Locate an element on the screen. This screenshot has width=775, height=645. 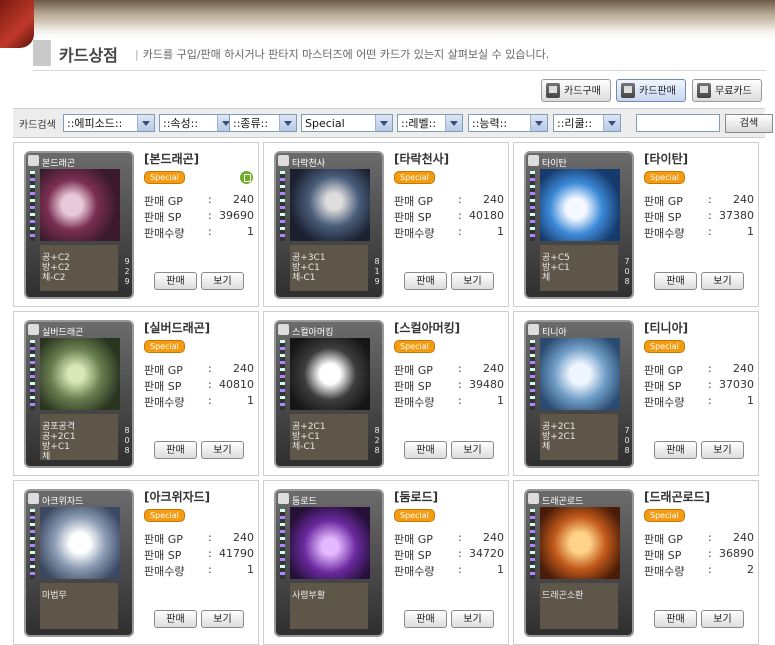
sp-value: 39690 is located at coordinates (236, 215).